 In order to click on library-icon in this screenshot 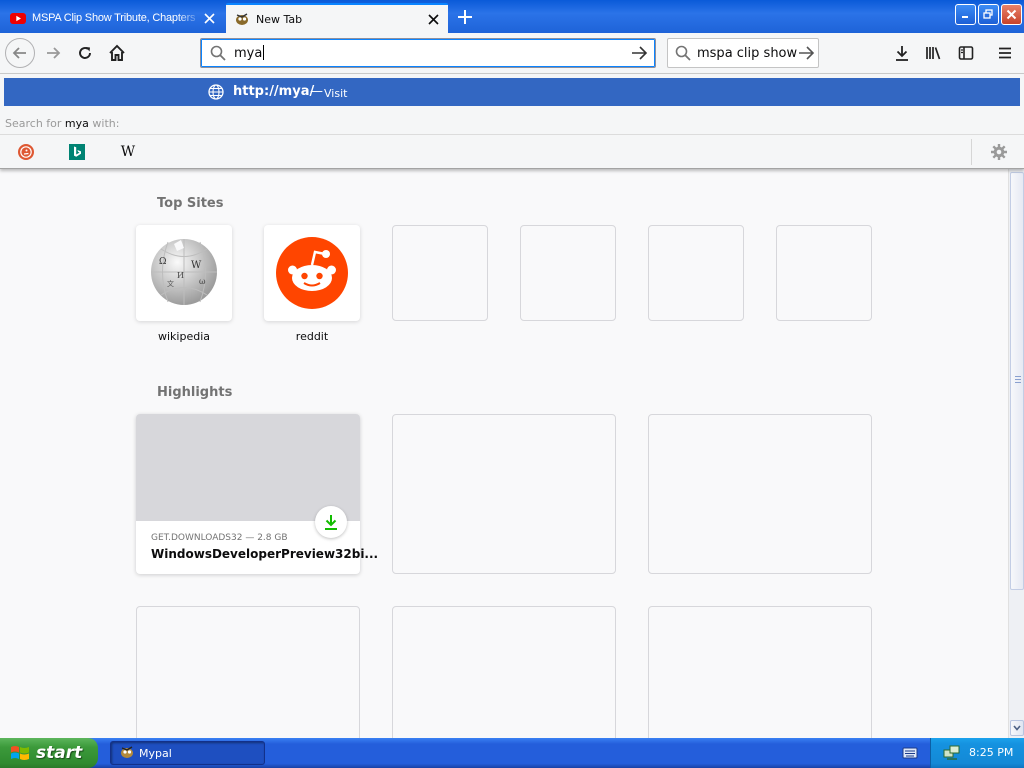, I will do `click(933, 53)`.